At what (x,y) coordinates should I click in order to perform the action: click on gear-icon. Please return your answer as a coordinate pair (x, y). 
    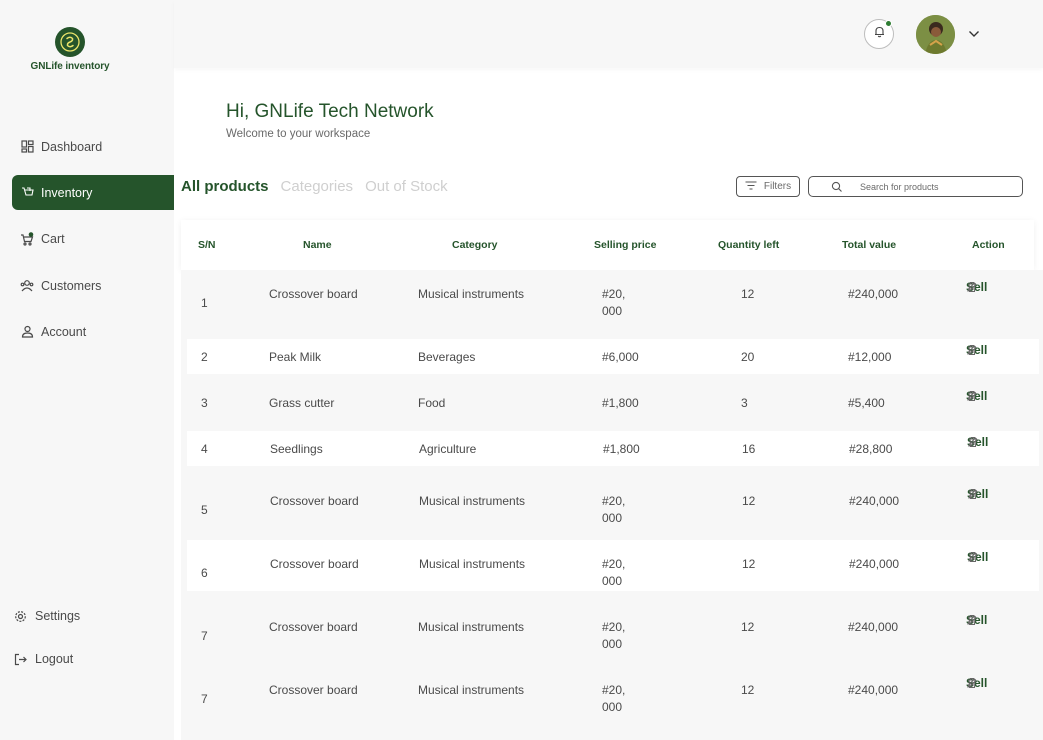
    Looking at the image, I should click on (20, 616).